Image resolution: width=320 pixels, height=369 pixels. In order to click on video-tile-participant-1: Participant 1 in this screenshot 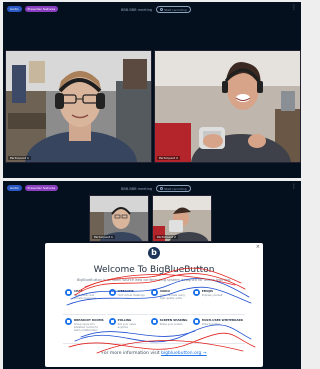, I will do `click(78, 106)`.